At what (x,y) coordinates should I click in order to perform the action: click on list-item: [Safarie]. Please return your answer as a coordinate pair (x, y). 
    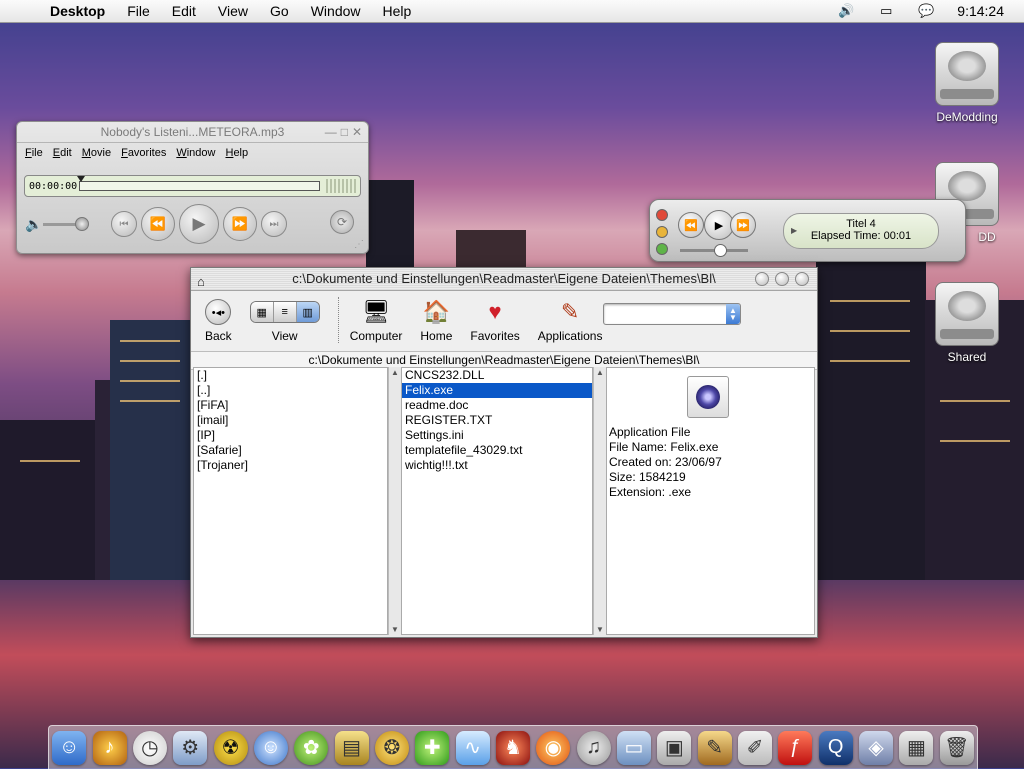
    Looking at the image, I should click on (290, 450).